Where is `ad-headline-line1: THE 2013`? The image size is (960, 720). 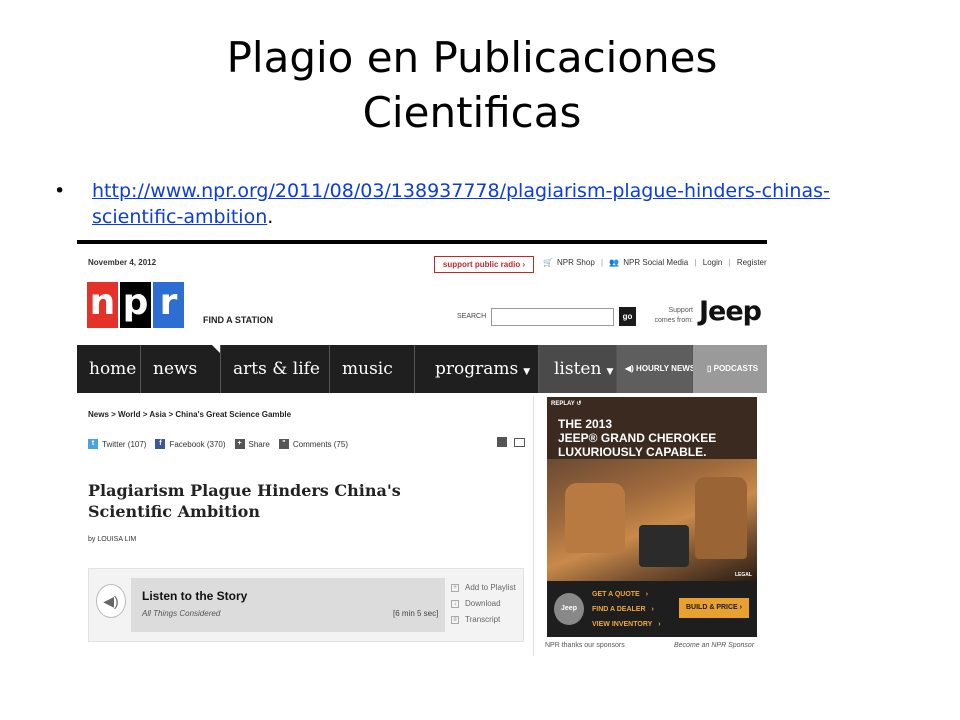 ad-headline-line1: THE 2013 is located at coordinates (585, 424).